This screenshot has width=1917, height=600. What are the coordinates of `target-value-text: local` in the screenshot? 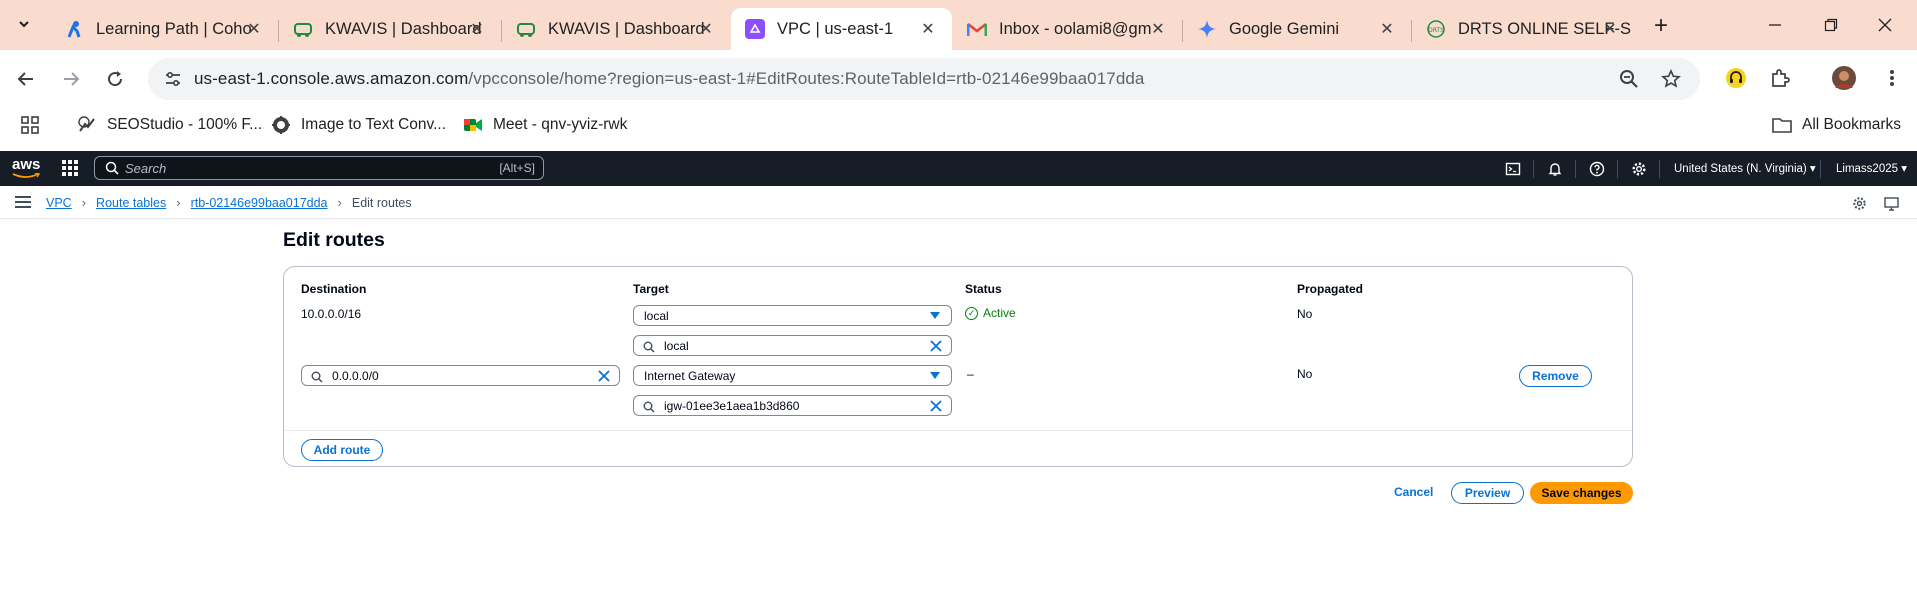 It's located at (676, 346).